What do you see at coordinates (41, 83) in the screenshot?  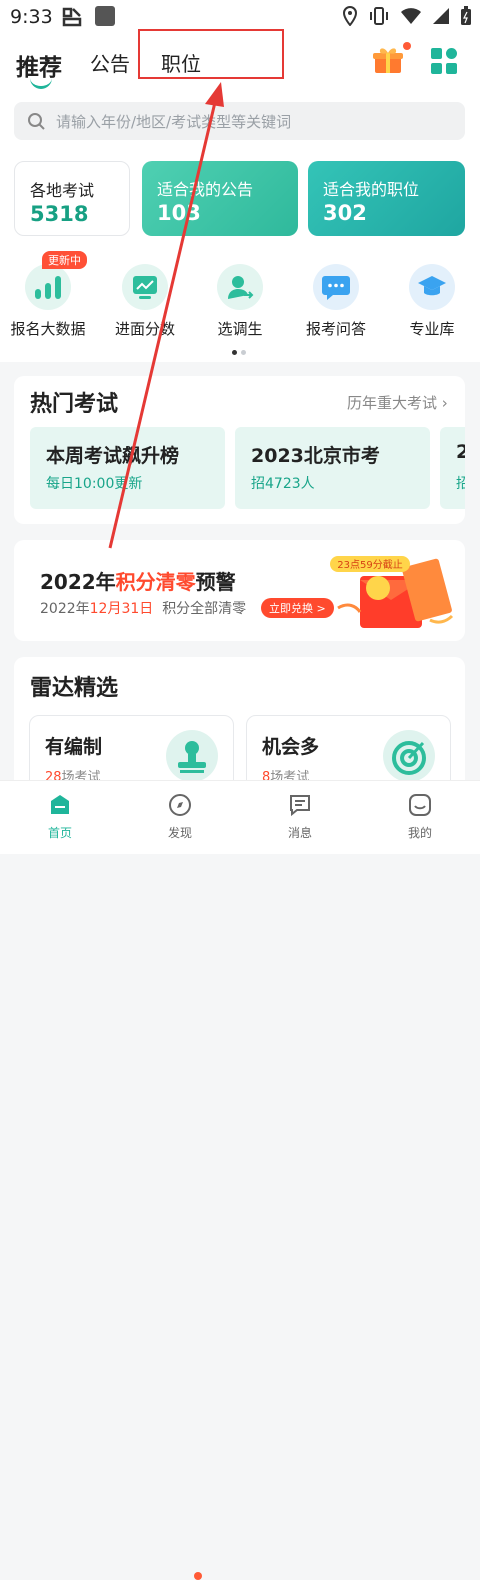 I see `tab-underline` at bounding box center [41, 83].